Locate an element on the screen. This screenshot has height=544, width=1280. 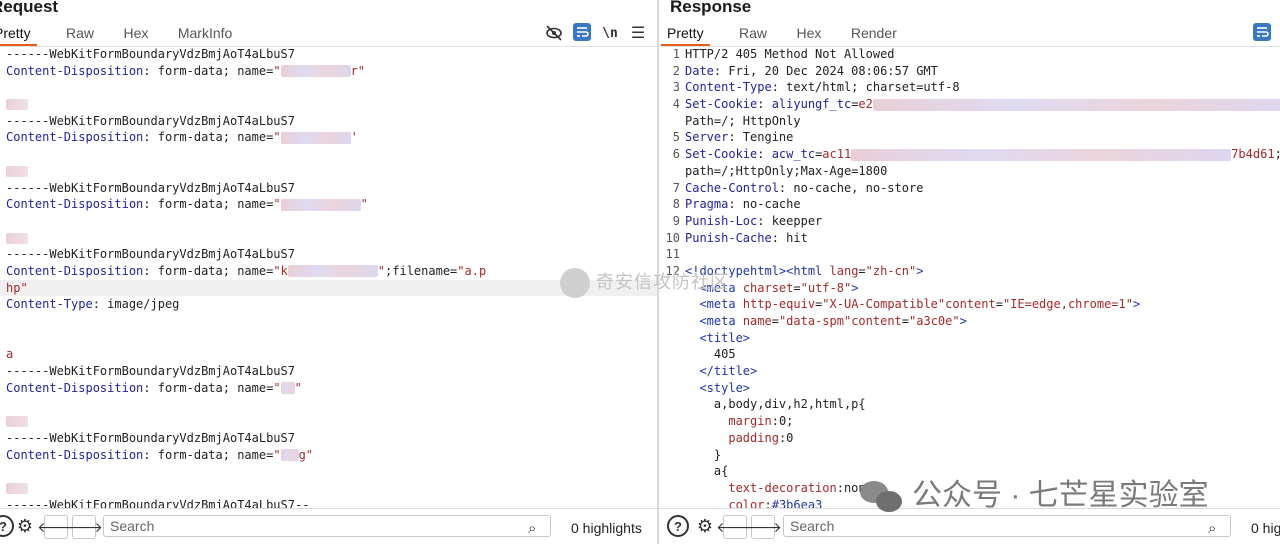
response-highlights-count: 0 highlights is located at coordinates (1265, 528).